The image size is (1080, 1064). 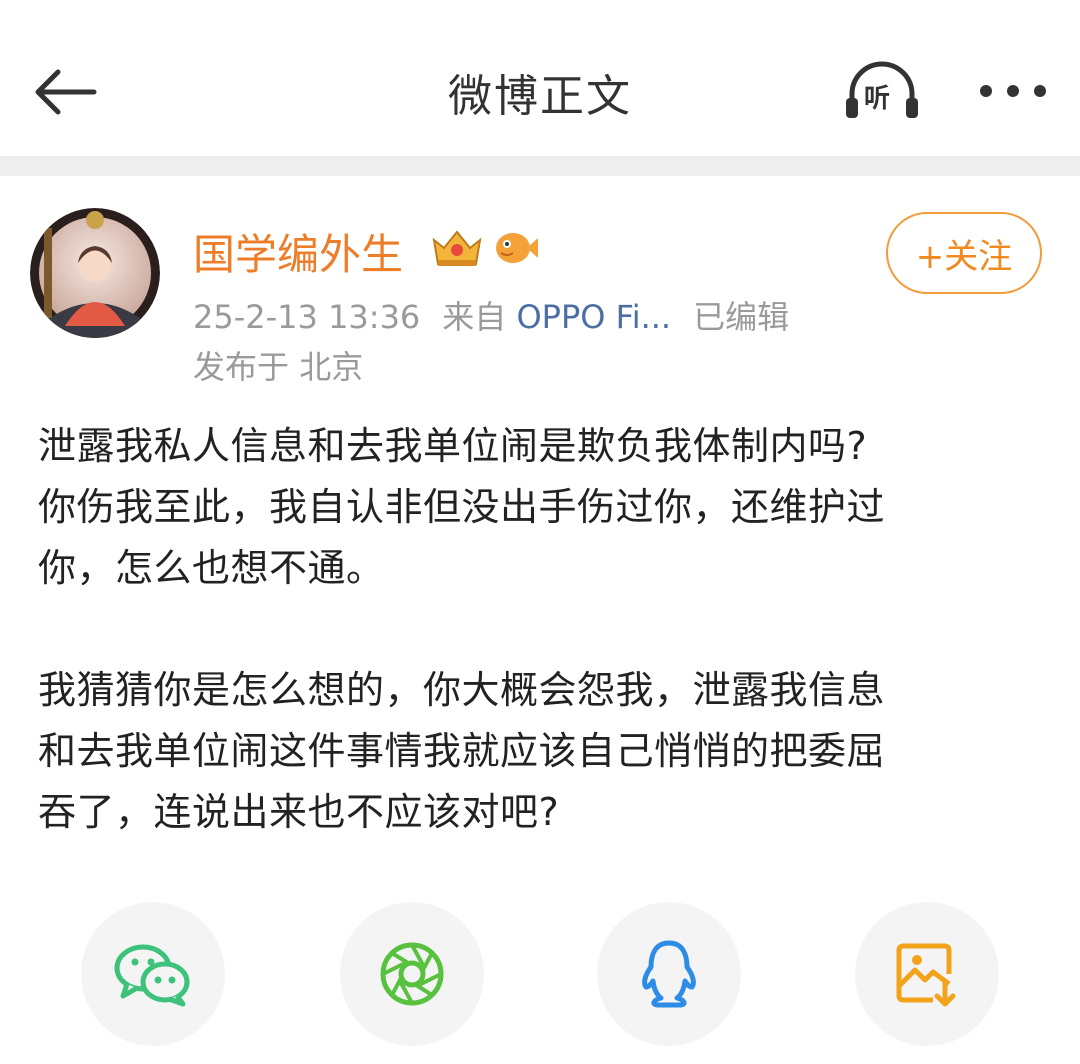 What do you see at coordinates (964, 253) in the screenshot?
I see `follow-button: +关注` at bounding box center [964, 253].